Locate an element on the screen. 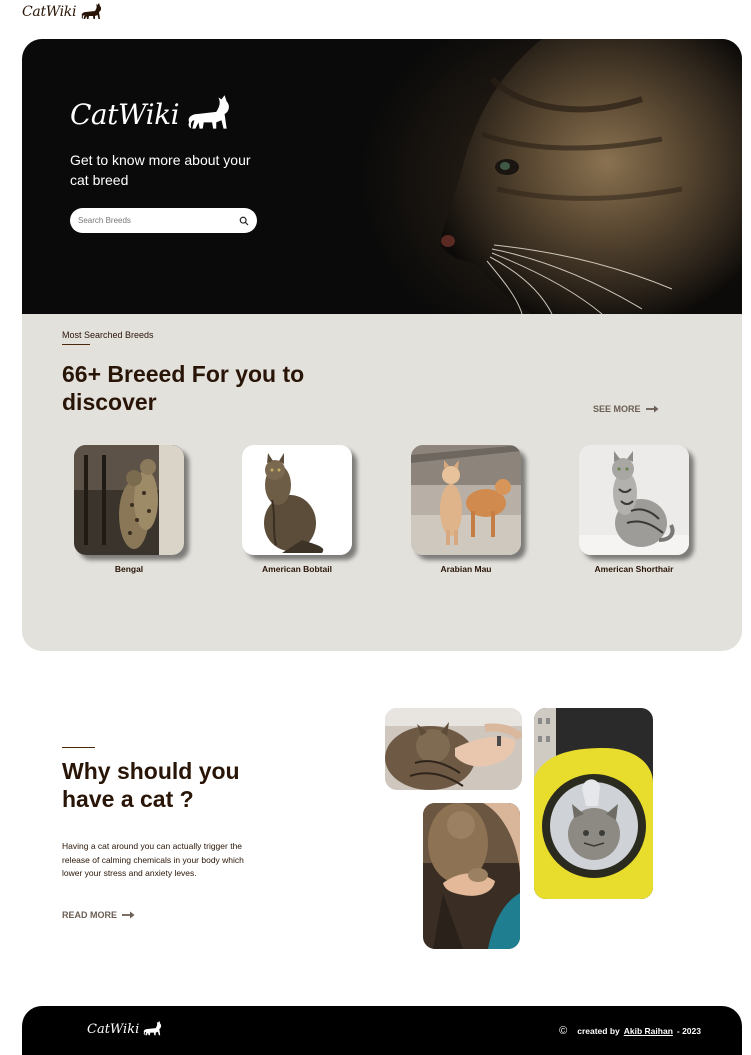 Image resolution: width=751 pixels, height=1055 pixels. hero-brand-name: CatWiki is located at coordinates (125, 114).